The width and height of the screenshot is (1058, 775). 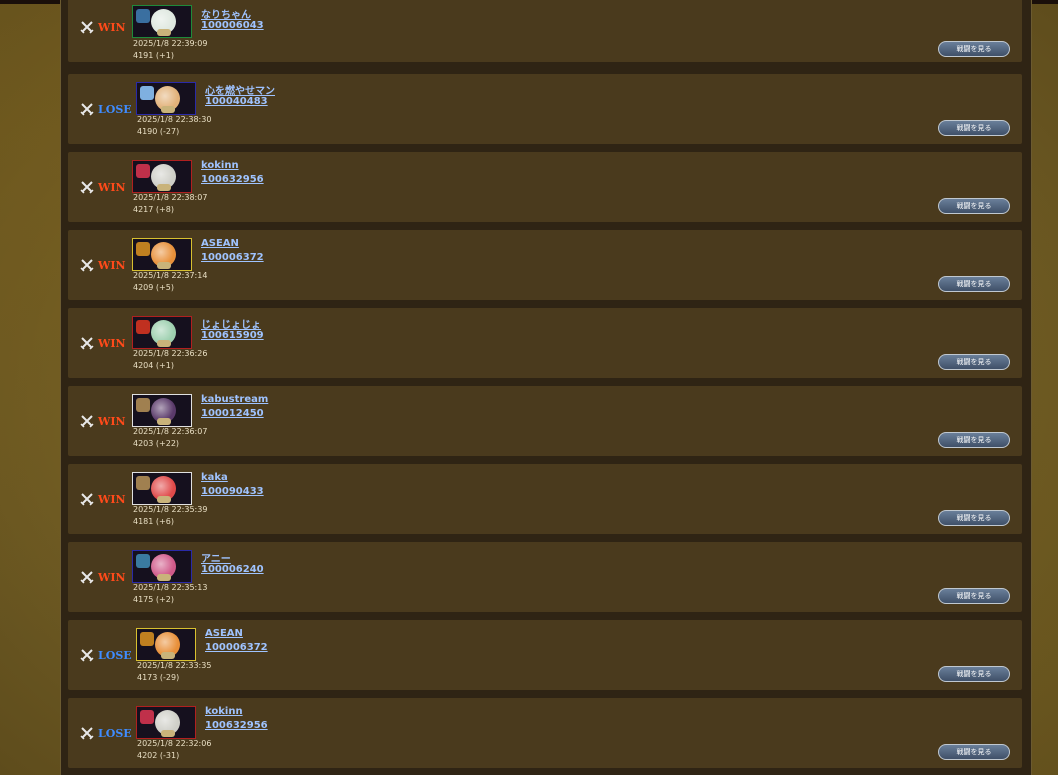 I want to click on battle-timestamp: 2025/1/8 22:36:26, so click(x=170, y=353).